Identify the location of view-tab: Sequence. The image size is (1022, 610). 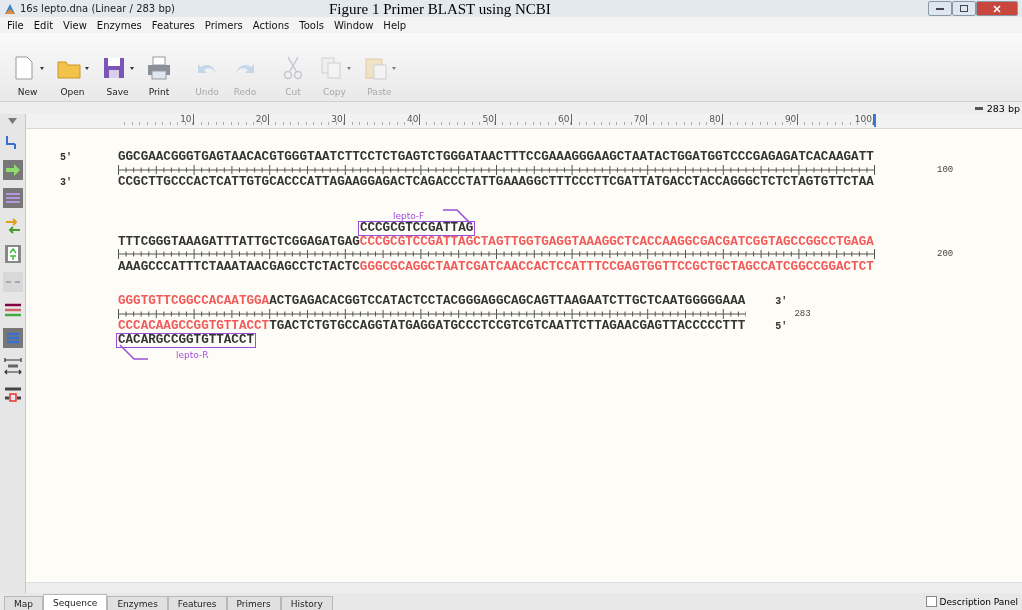
(75, 602).